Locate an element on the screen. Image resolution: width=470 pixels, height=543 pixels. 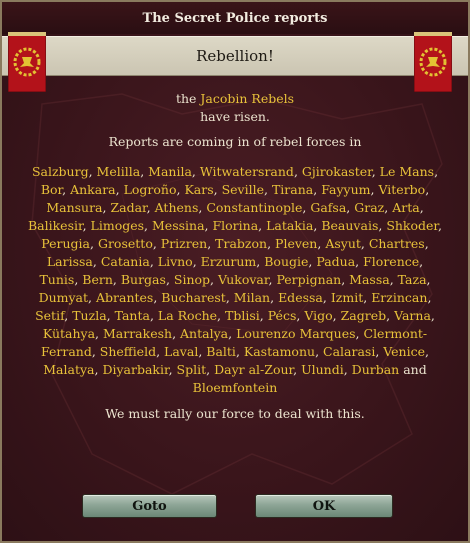
city-name: Dumyat is located at coordinates (63, 297).